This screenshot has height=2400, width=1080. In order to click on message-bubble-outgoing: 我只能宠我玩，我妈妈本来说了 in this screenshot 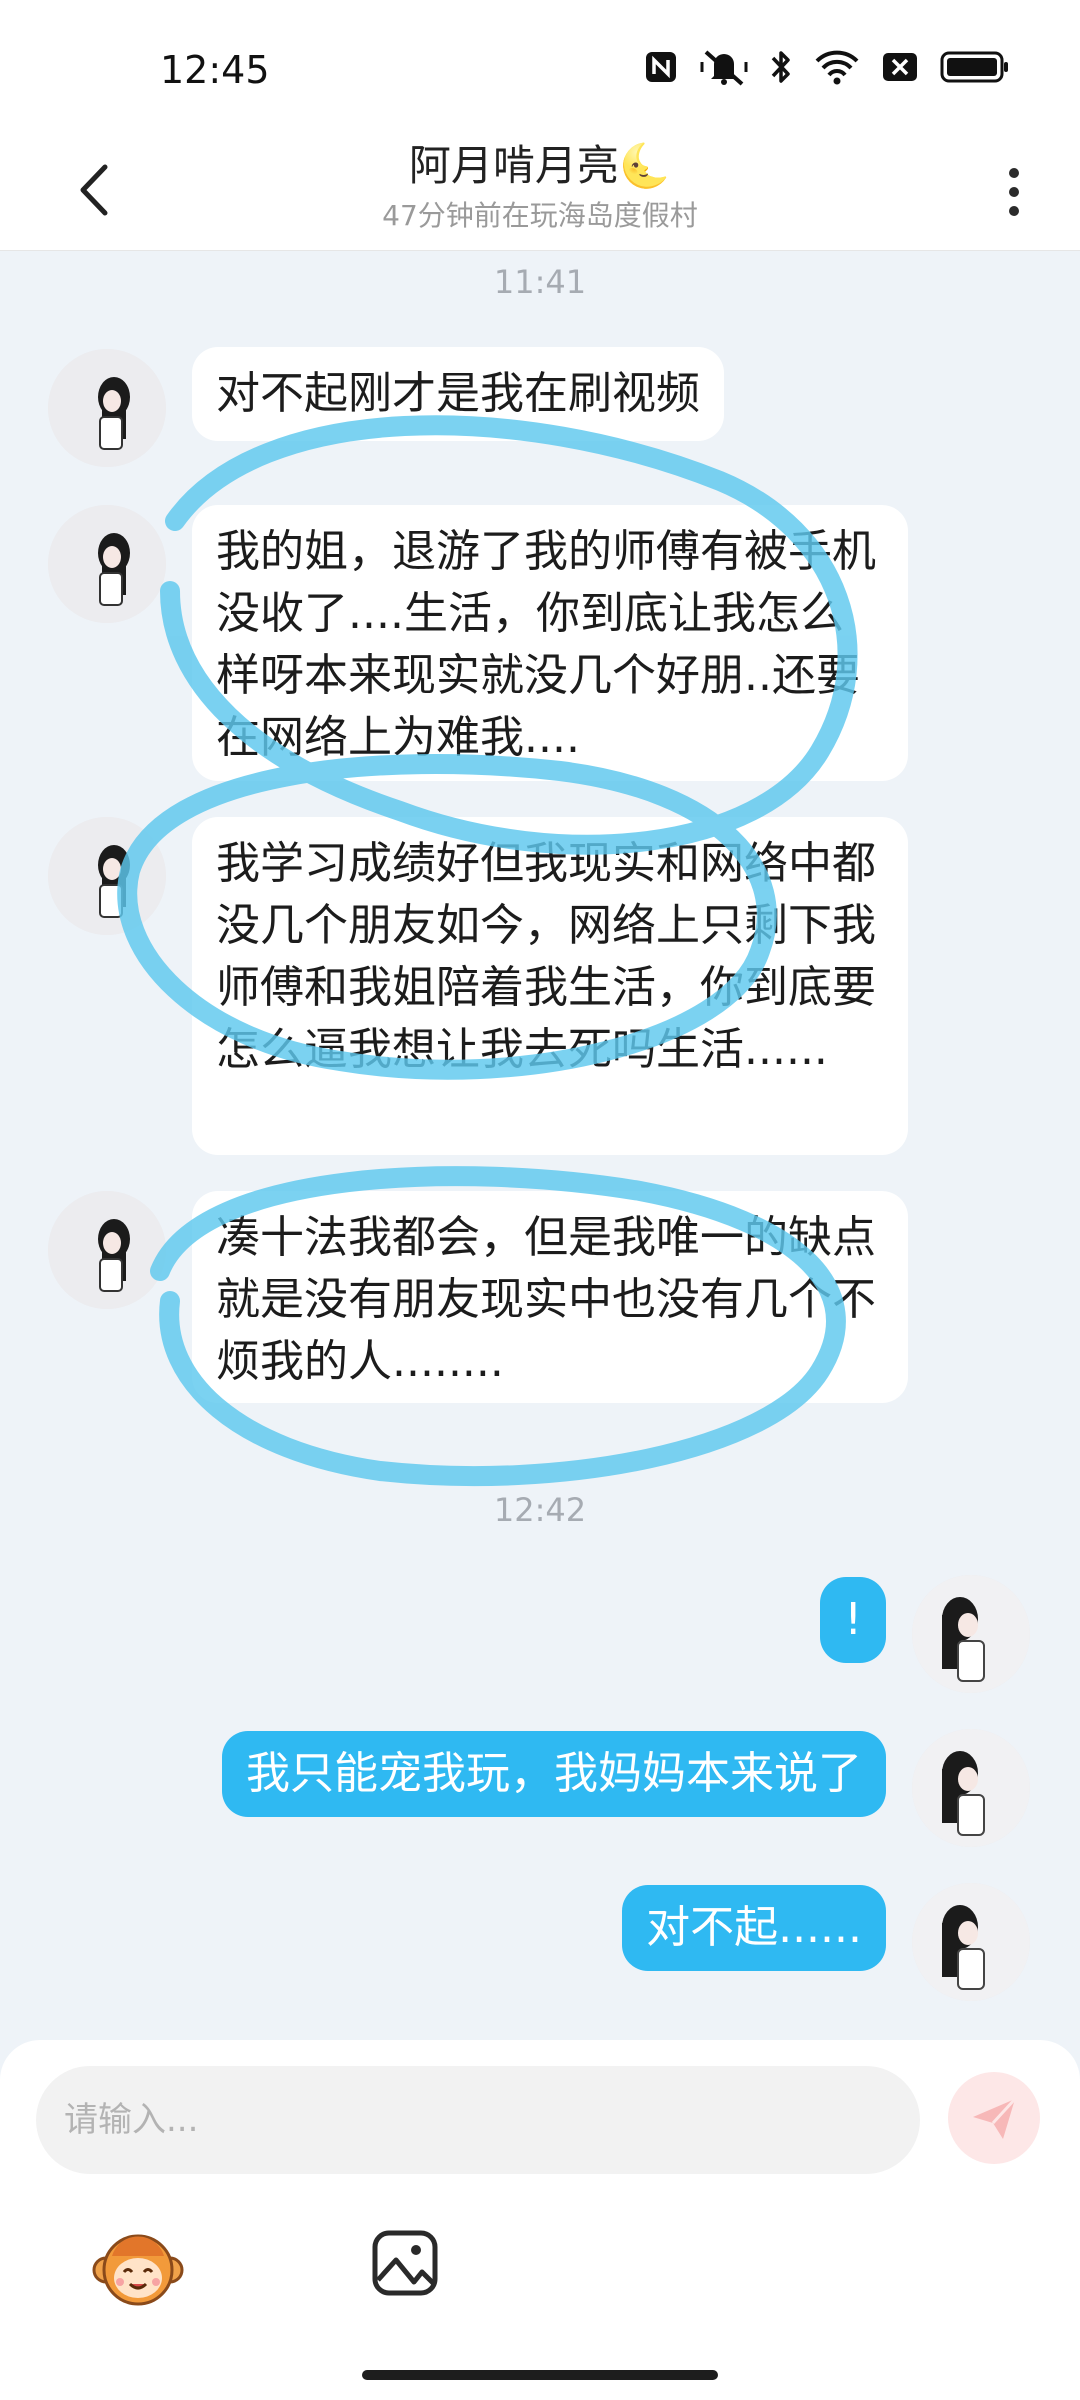, I will do `click(554, 1774)`.